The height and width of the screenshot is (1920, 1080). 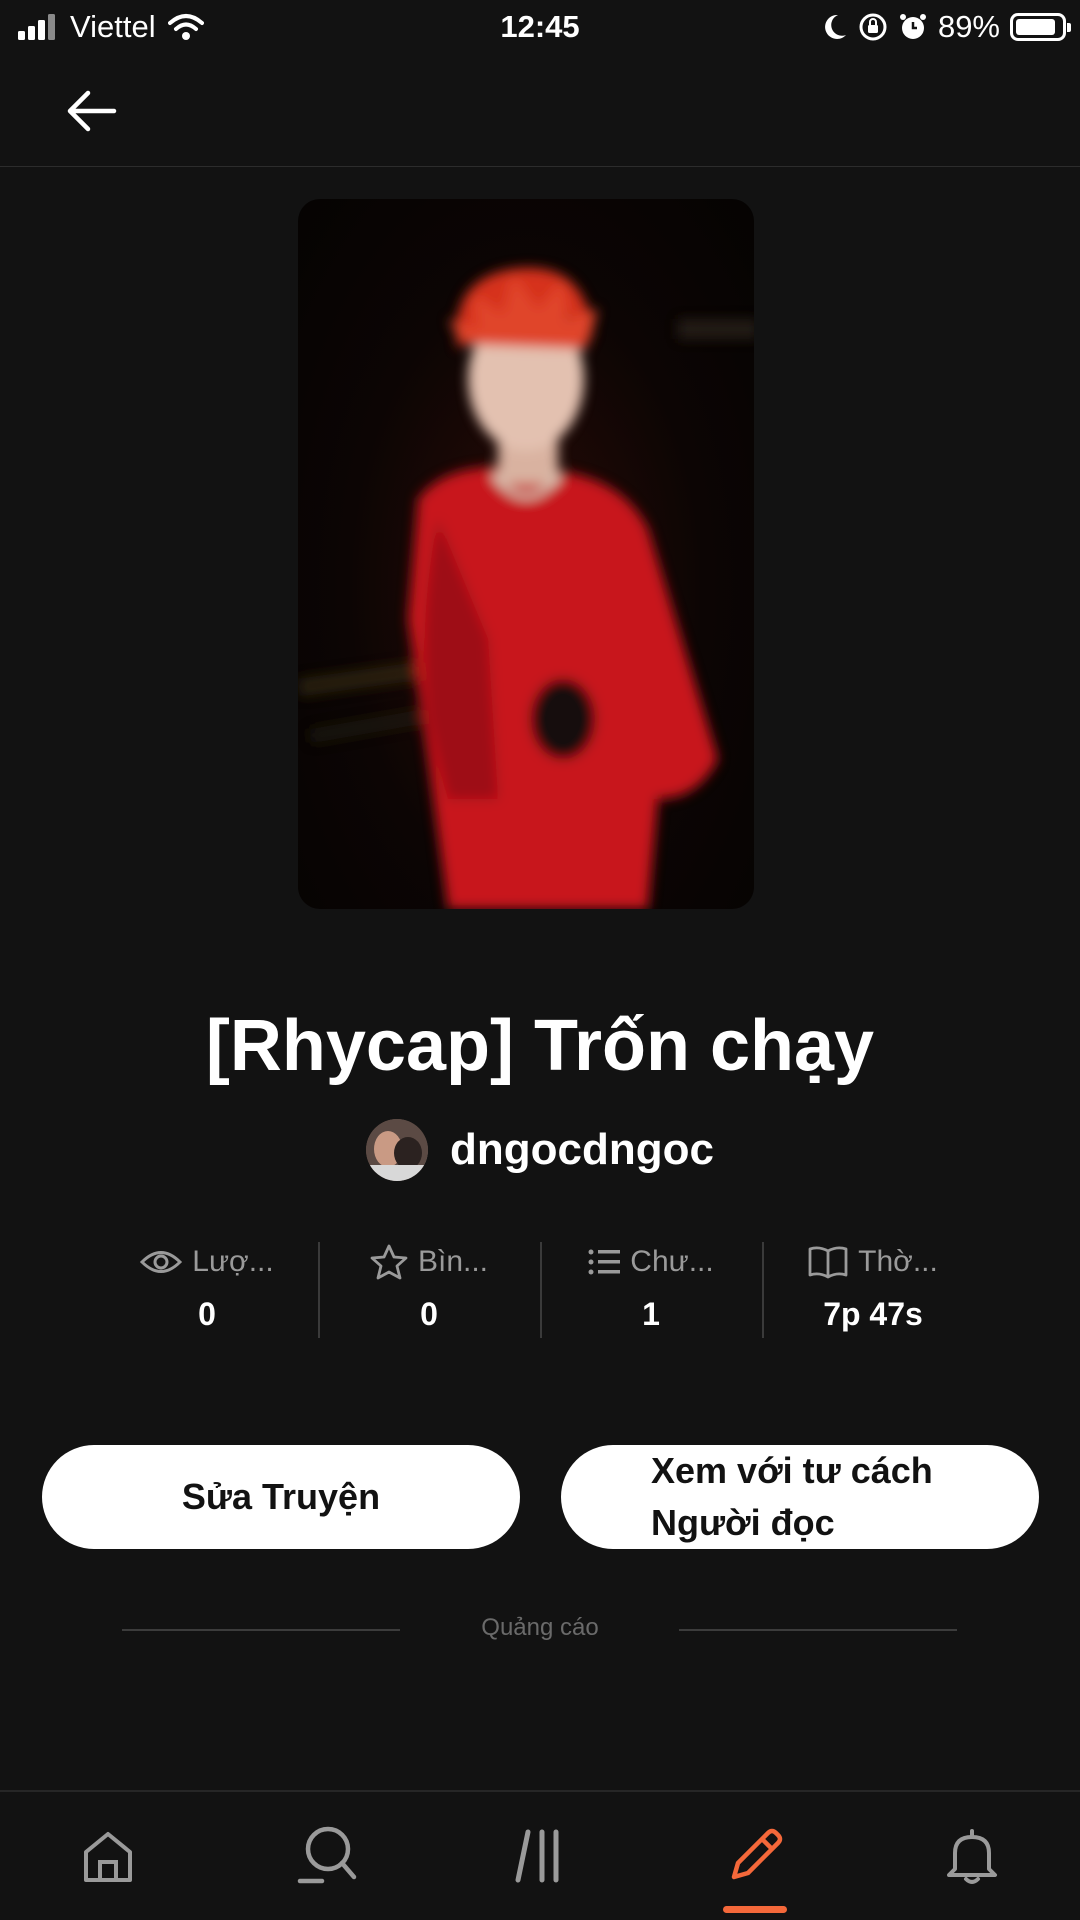 I want to click on stat-value: 7p 47s, so click(x=873, y=1314).